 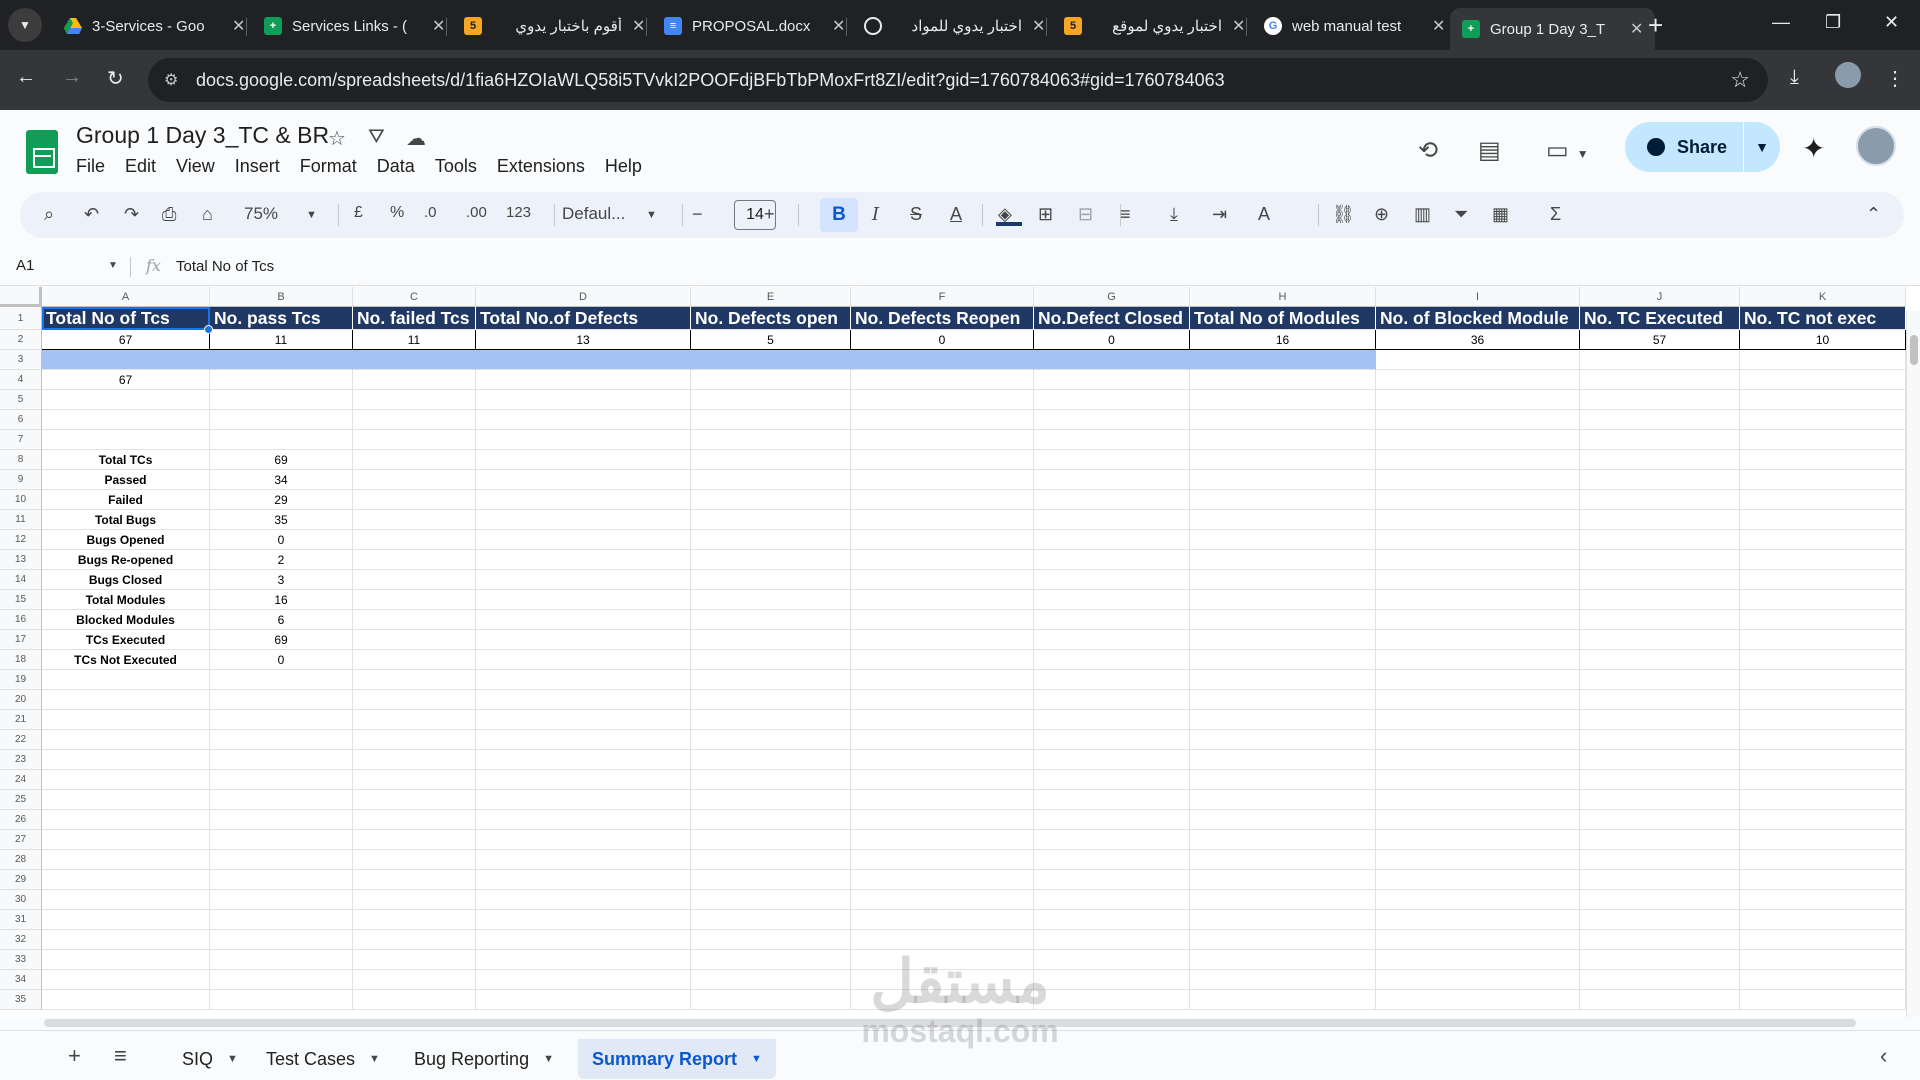 I want to click on column-header: H, so click(x=1283, y=297).